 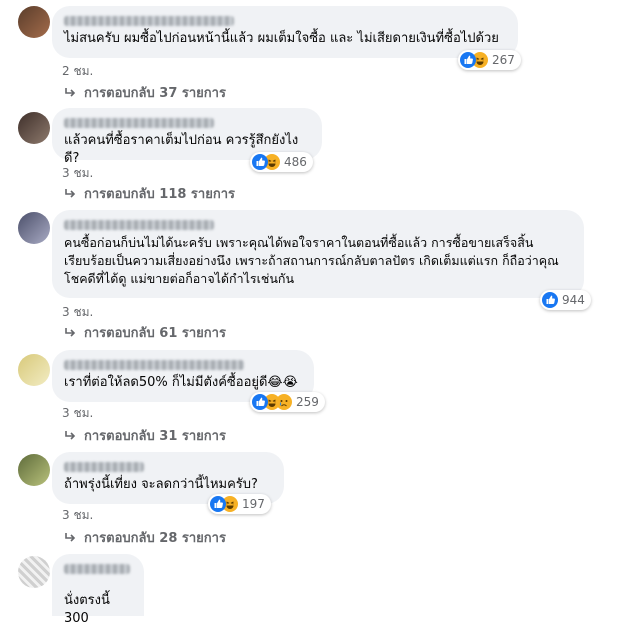 I want to click on replies-label: การตอบกลับ 31 รายการ, so click(x=155, y=436).